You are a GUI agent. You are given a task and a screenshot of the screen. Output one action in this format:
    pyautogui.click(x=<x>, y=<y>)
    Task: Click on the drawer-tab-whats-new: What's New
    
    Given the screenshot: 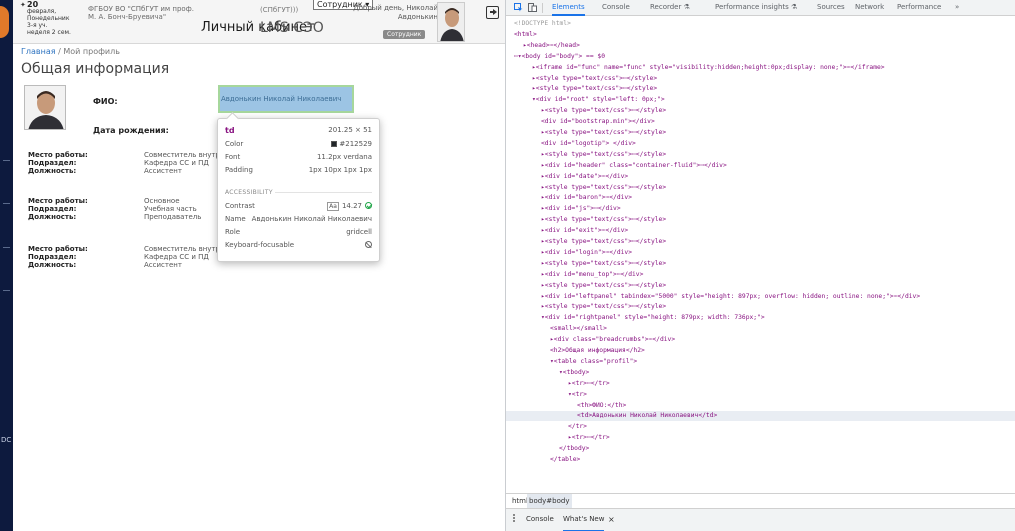 What is the action you would take?
    pyautogui.click(x=584, y=520)
    